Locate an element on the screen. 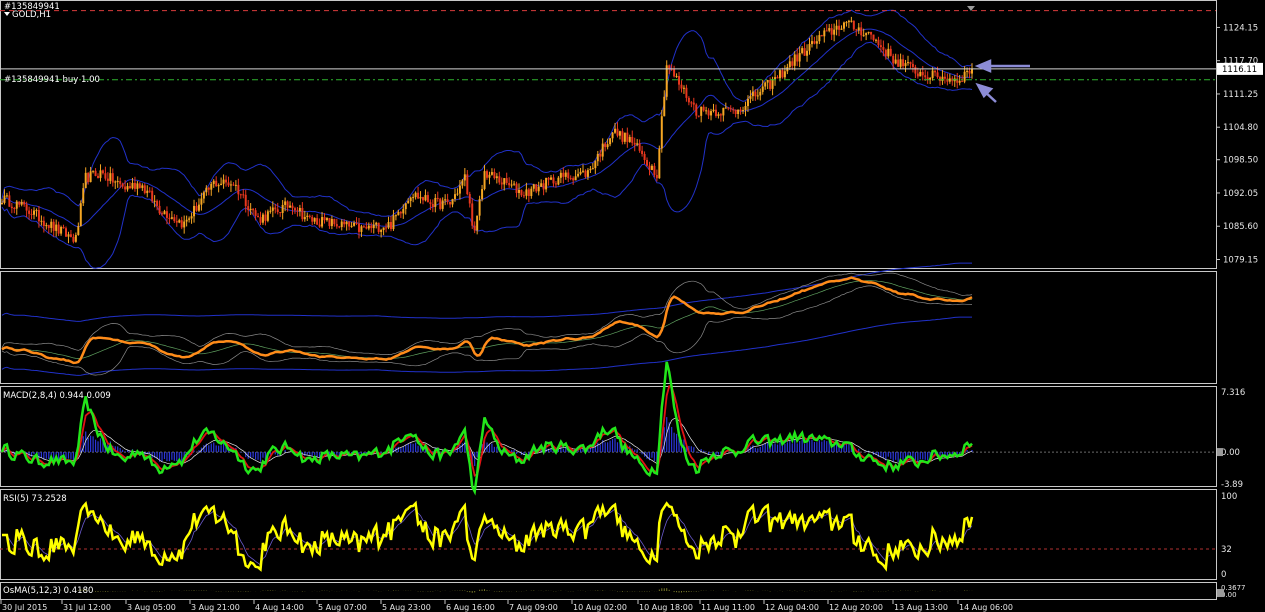 The height and width of the screenshot is (612, 1265). time-tick-label: 31 Jul 12:00 is located at coordinates (87, 607).